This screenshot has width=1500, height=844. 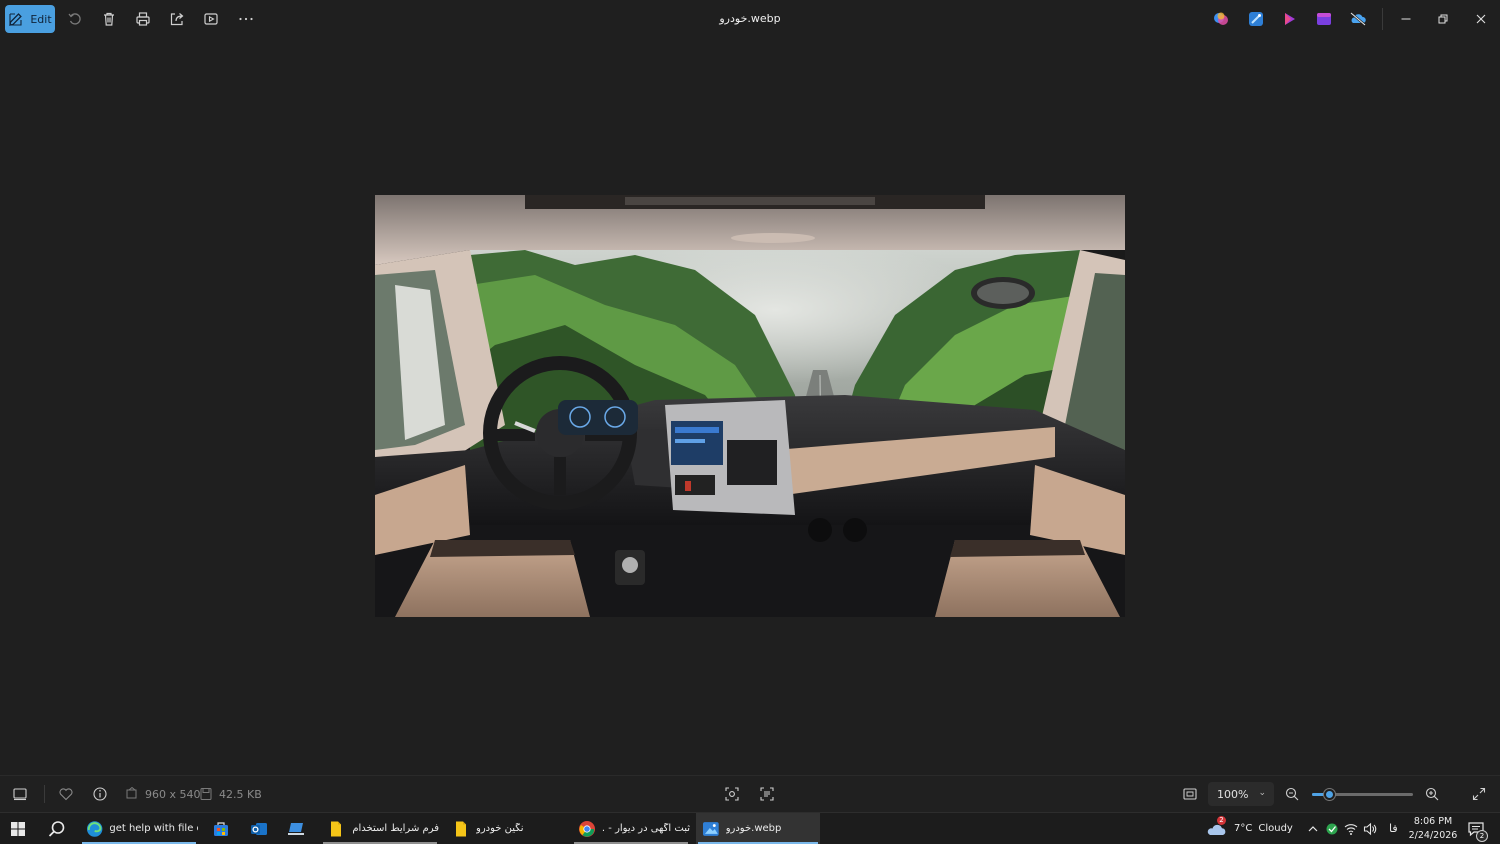 I want to click on scan-text-icon, so click(x=767, y=794).